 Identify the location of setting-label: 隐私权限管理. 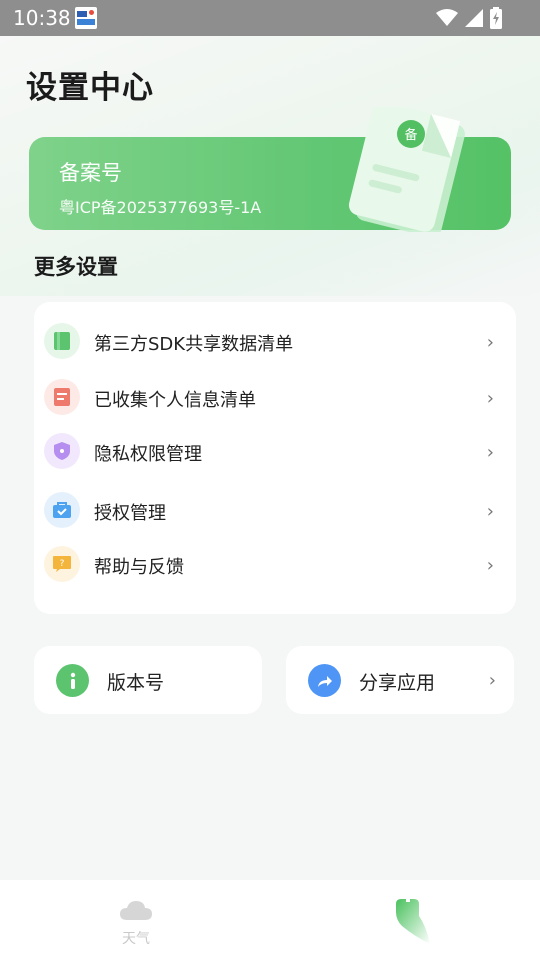
(148, 454).